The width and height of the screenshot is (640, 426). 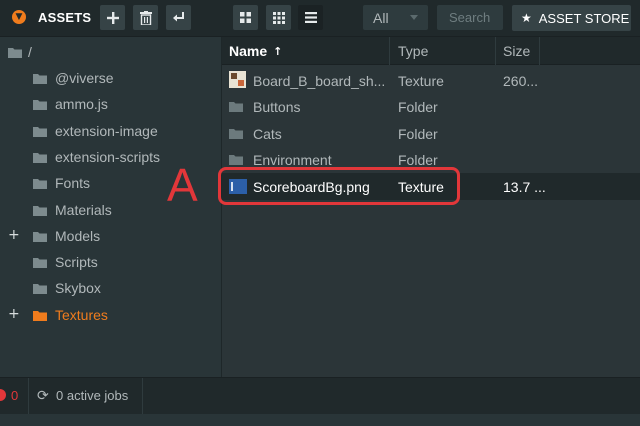 What do you see at coordinates (267, 133) in the screenshot?
I see `file-name: Cats` at bounding box center [267, 133].